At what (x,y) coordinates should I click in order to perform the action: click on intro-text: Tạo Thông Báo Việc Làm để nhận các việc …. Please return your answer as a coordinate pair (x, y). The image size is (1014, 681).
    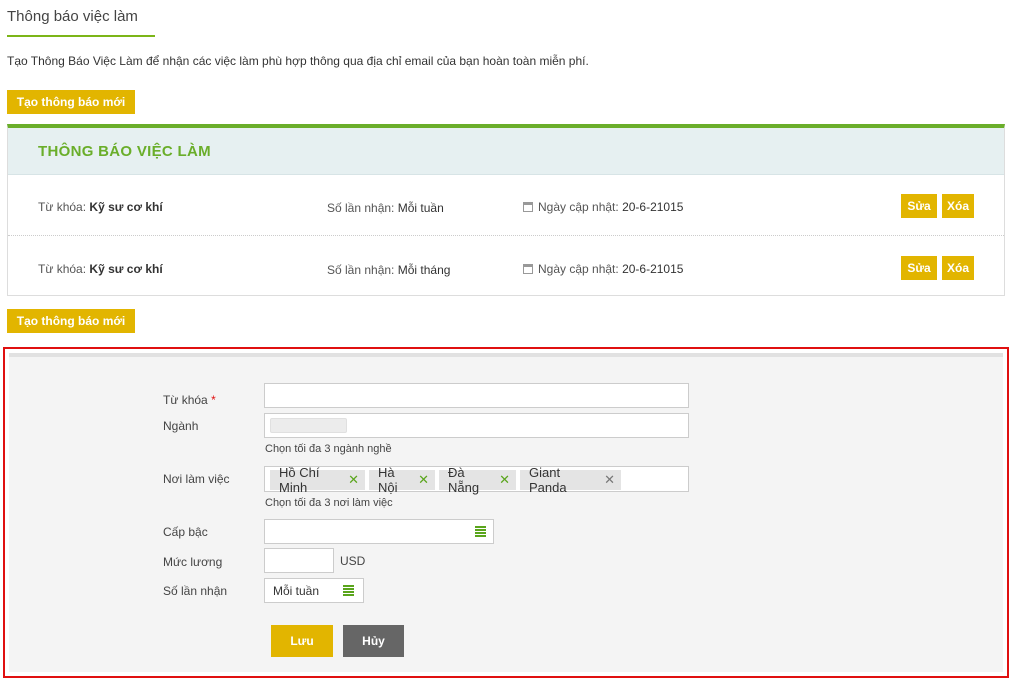
    Looking at the image, I should click on (298, 61).